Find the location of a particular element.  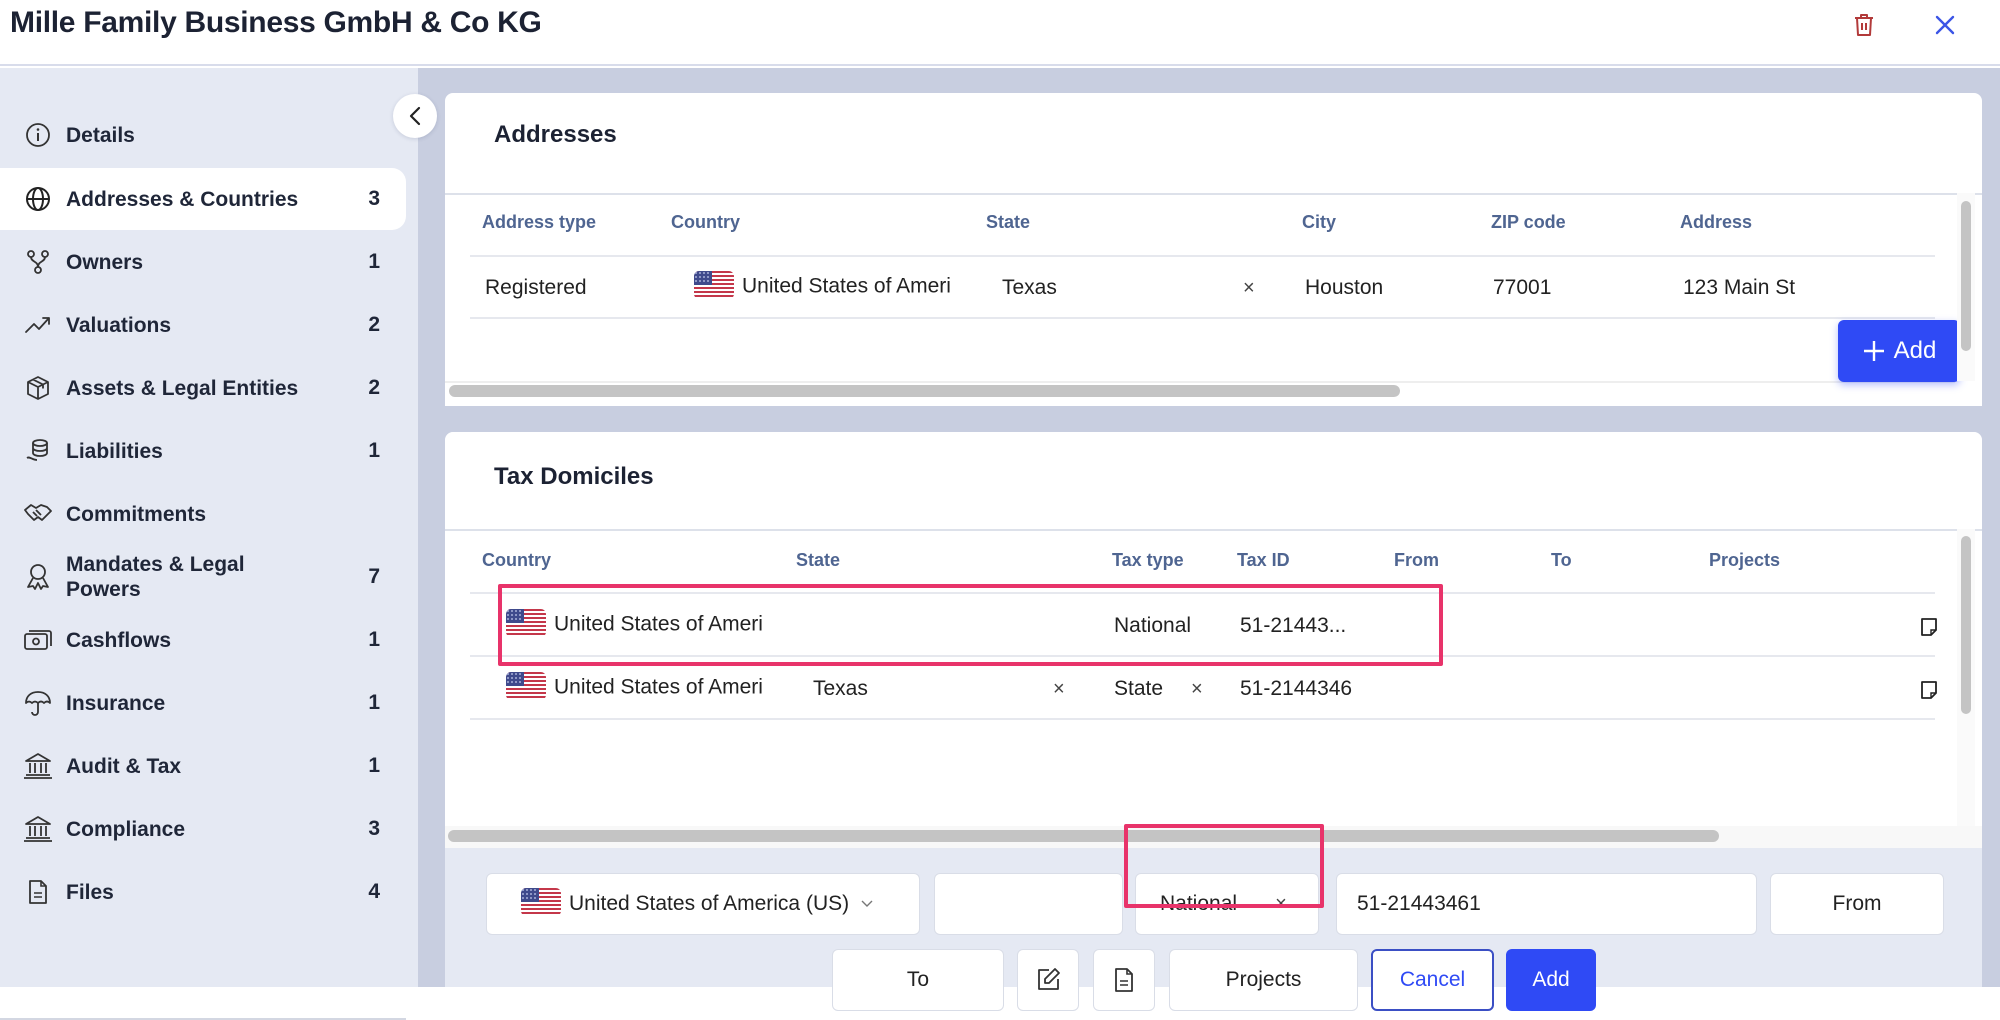

column-header: Address is located at coordinates (1716, 222).